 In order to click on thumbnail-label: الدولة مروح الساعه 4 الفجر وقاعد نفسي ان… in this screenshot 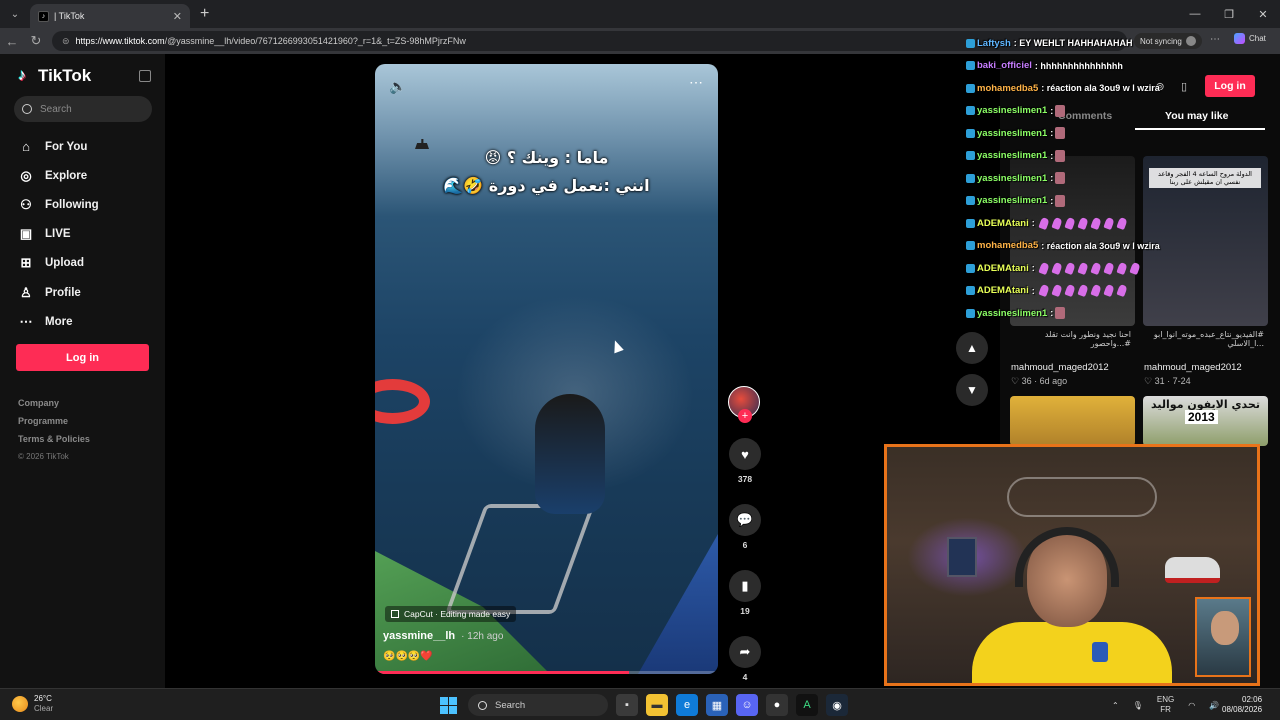, I will do `click(1205, 178)`.